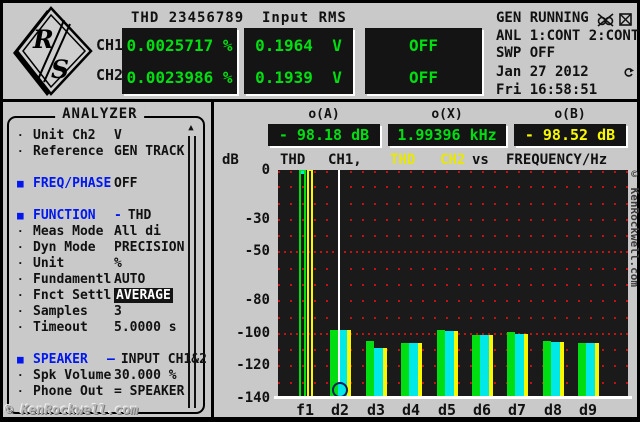 This screenshot has width=640, height=422. I want to click on menu-title: ANALYZER, so click(100, 114).